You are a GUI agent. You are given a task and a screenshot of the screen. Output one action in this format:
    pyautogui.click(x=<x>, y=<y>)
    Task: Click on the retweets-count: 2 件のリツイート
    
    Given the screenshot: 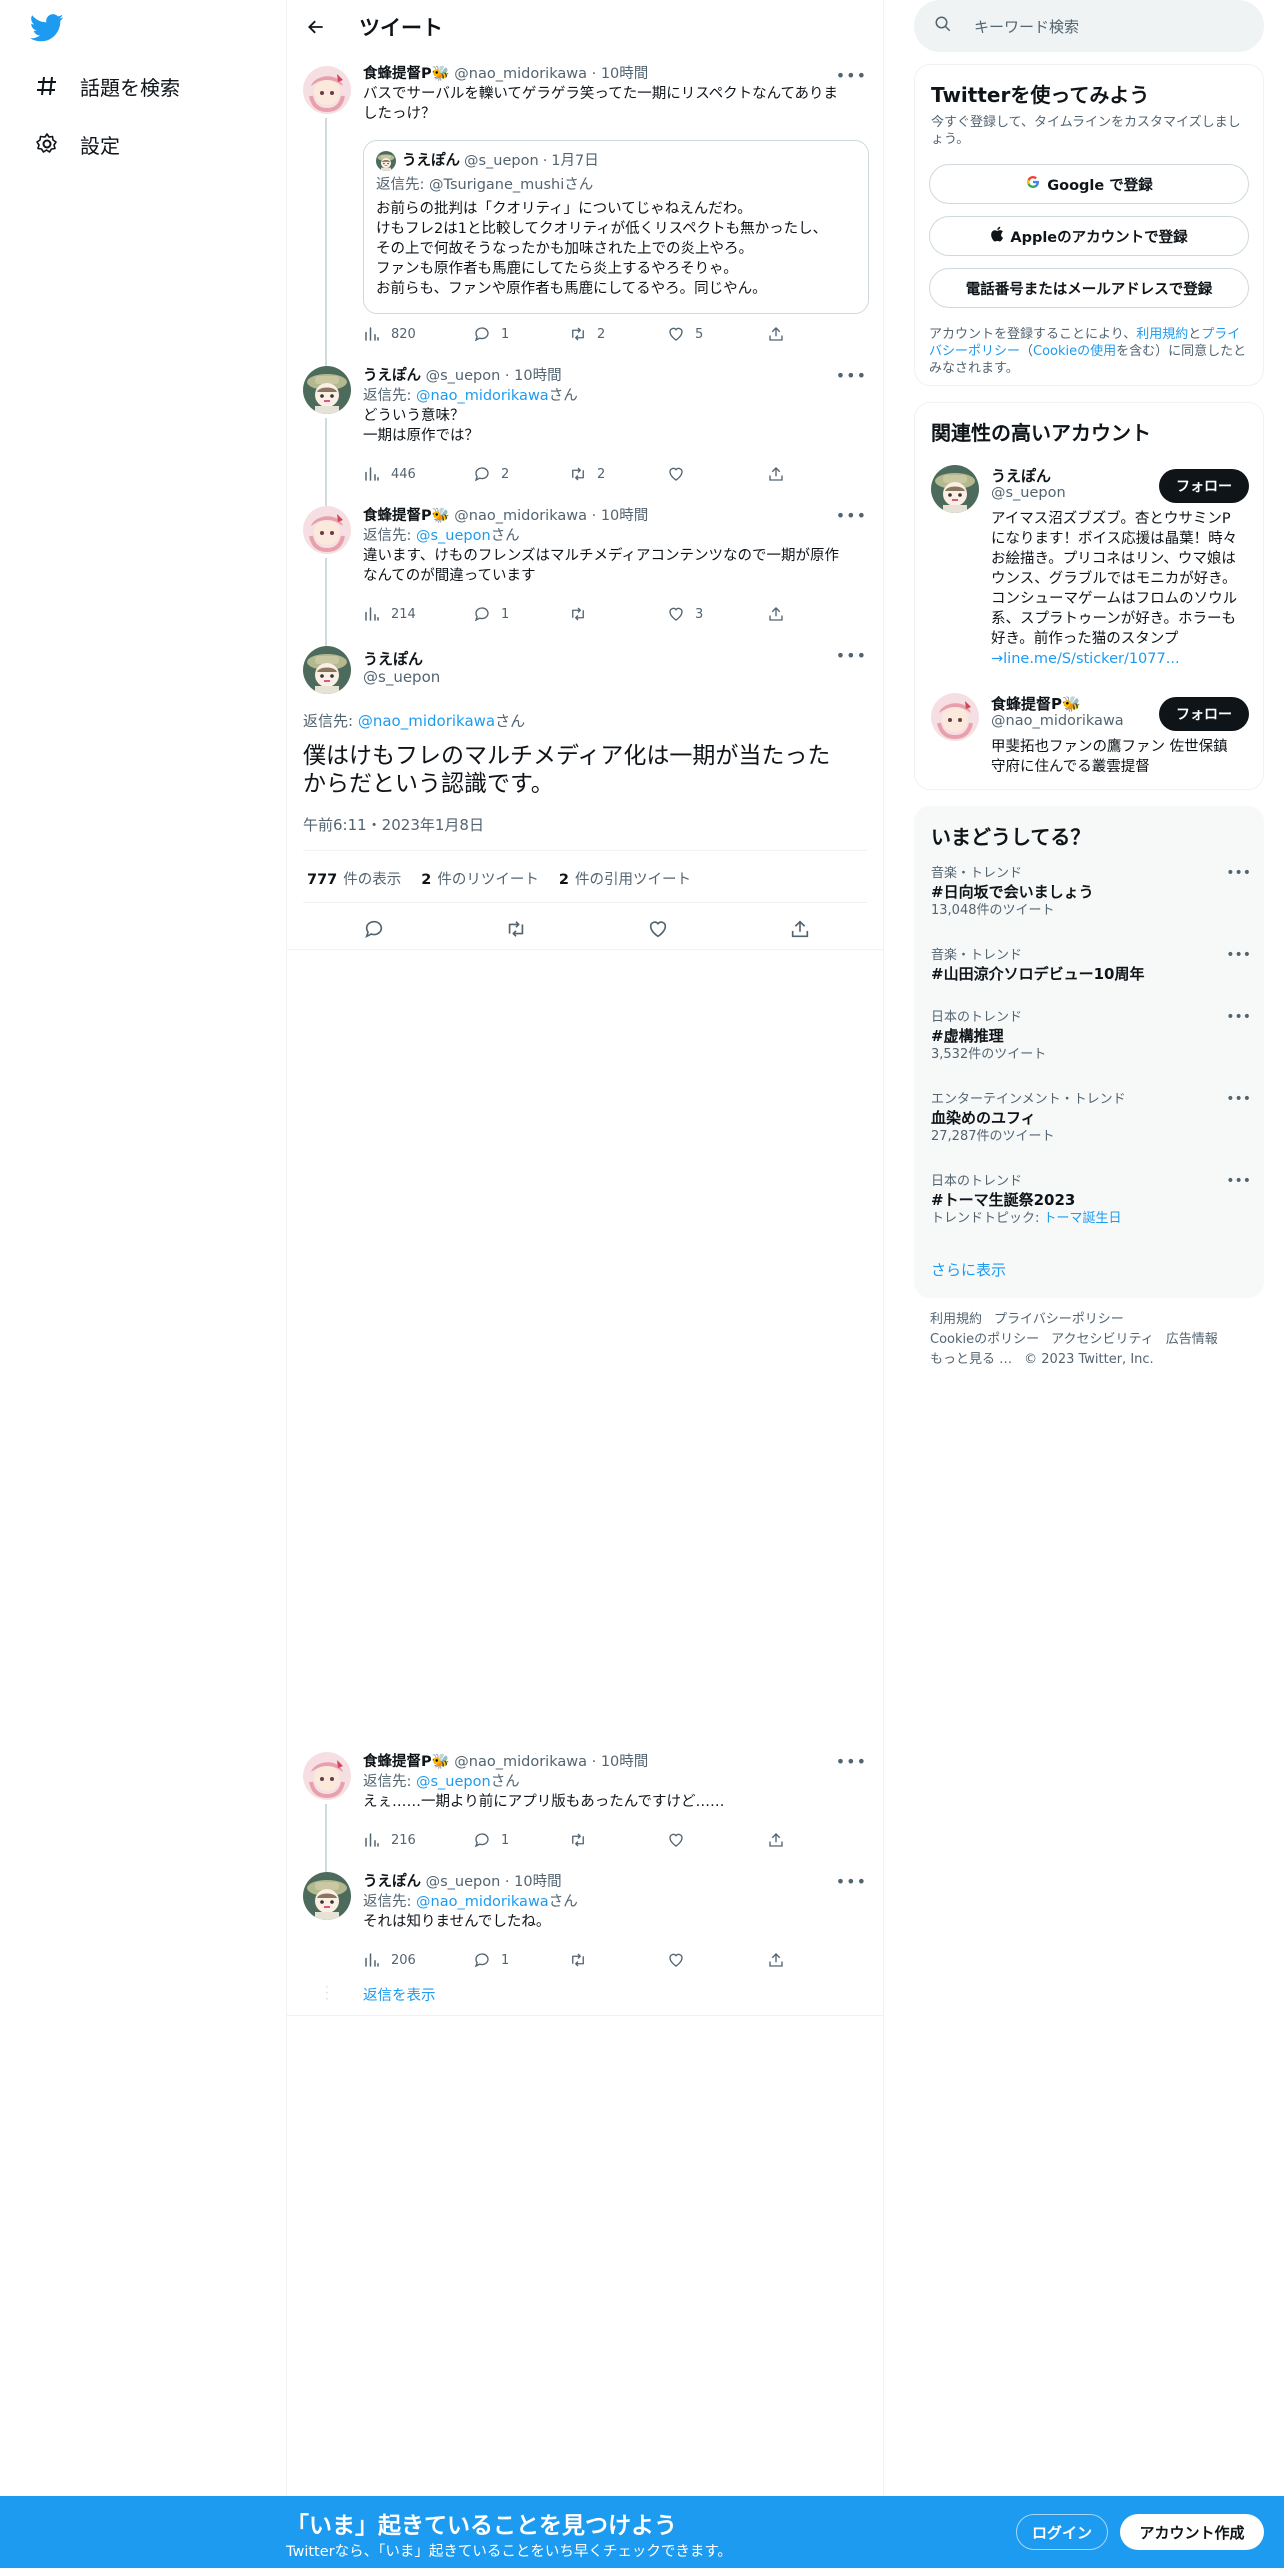 What is the action you would take?
    pyautogui.click(x=480, y=878)
    